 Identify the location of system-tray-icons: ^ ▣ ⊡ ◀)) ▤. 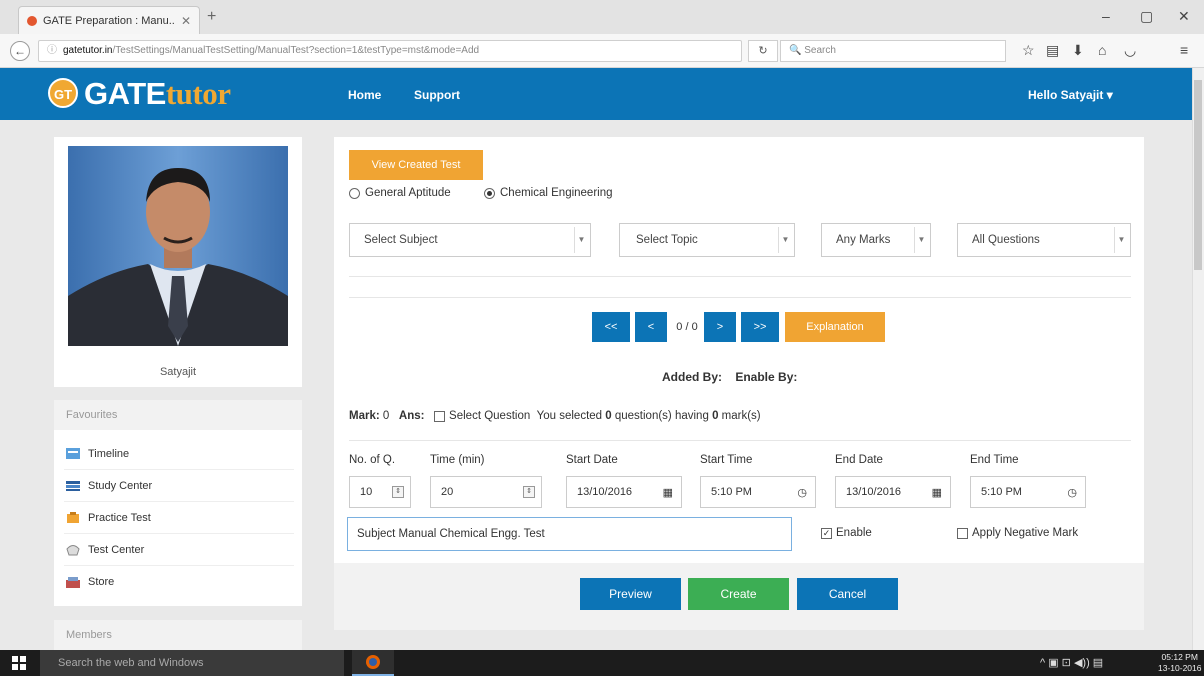
(1071, 662).